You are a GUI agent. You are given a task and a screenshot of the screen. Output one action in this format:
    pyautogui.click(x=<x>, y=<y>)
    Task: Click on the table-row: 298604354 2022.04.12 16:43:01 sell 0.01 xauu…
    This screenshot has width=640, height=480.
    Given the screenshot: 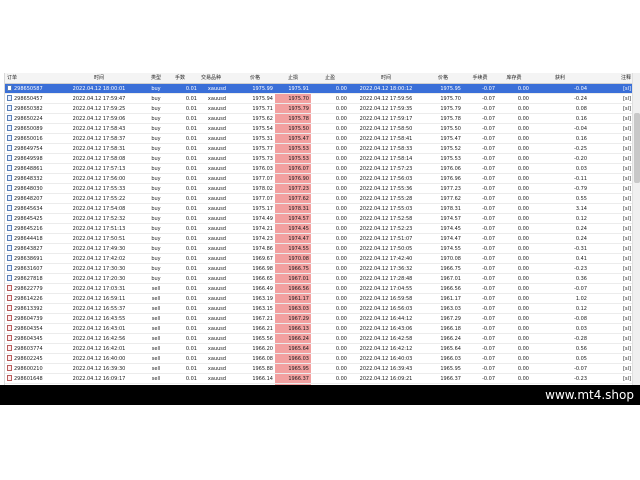 What is the action you would take?
    pyautogui.click(x=319, y=328)
    